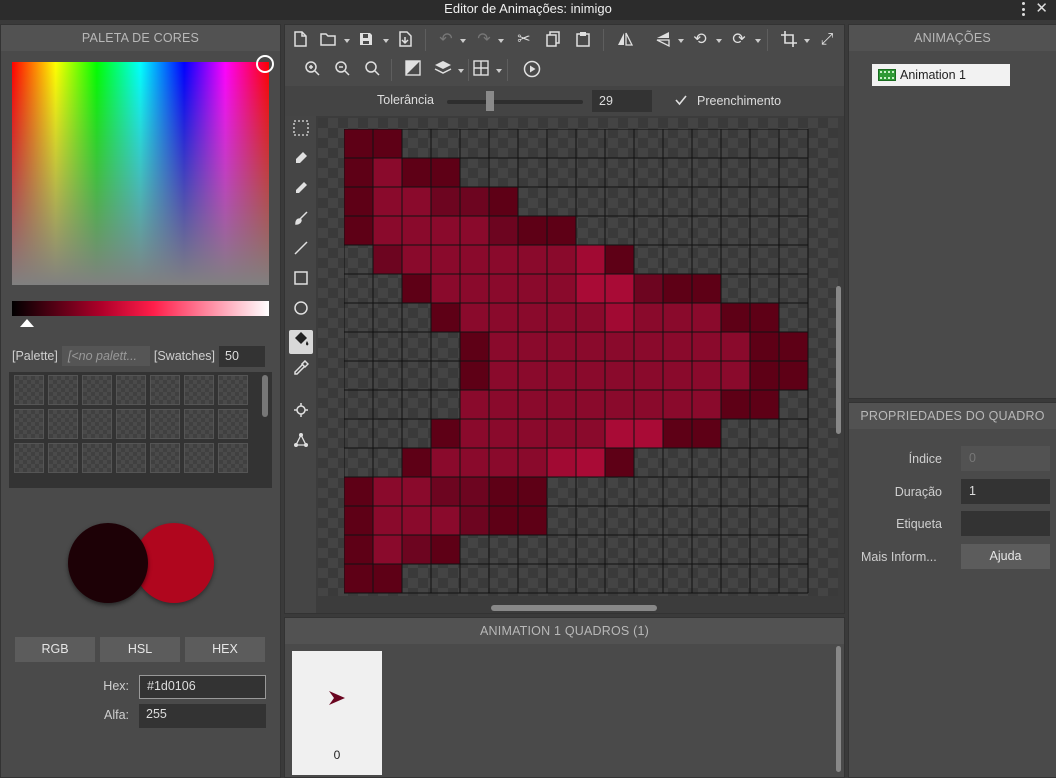 Image resolution: width=1056 pixels, height=778 pixels. Describe the element at coordinates (27, 323) in the screenshot. I see `lightness-handle` at that location.